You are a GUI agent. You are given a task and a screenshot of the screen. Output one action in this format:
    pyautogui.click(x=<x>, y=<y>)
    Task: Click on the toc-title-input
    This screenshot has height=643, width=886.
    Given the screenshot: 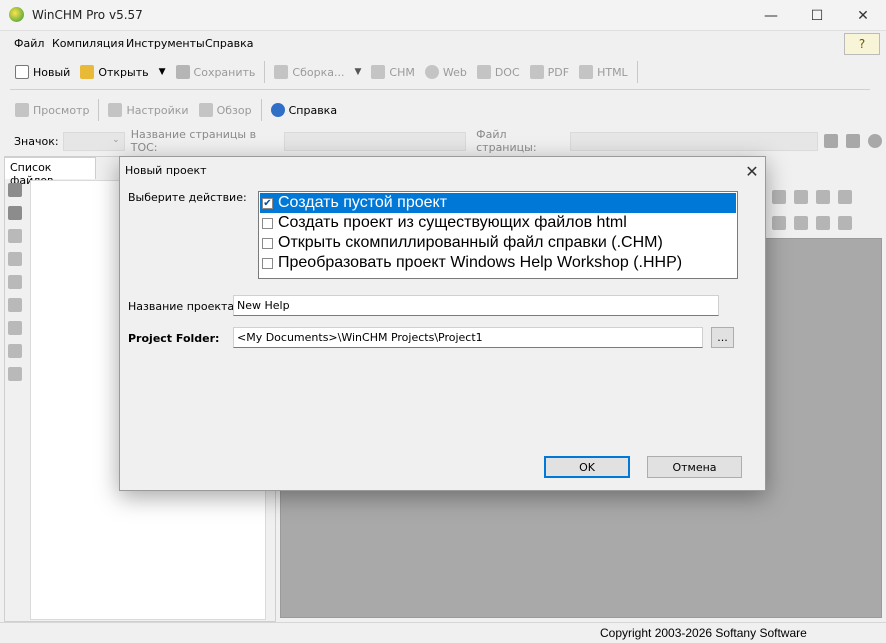 What is the action you would take?
    pyautogui.click(x=375, y=141)
    